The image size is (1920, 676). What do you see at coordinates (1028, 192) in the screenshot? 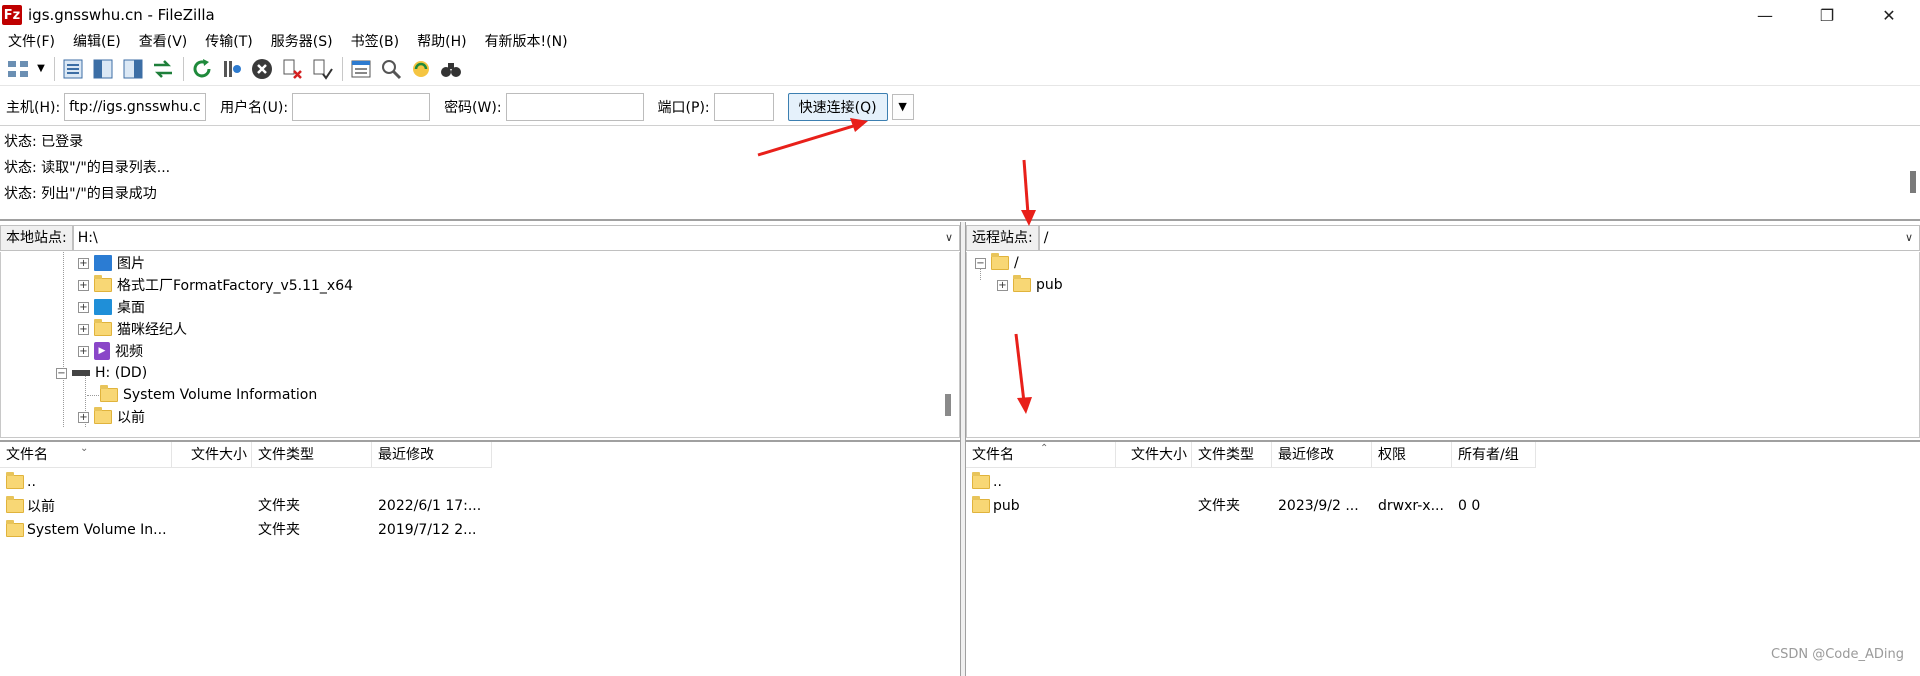
I see `annotation-arrow-remote-site` at bounding box center [1028, 192].